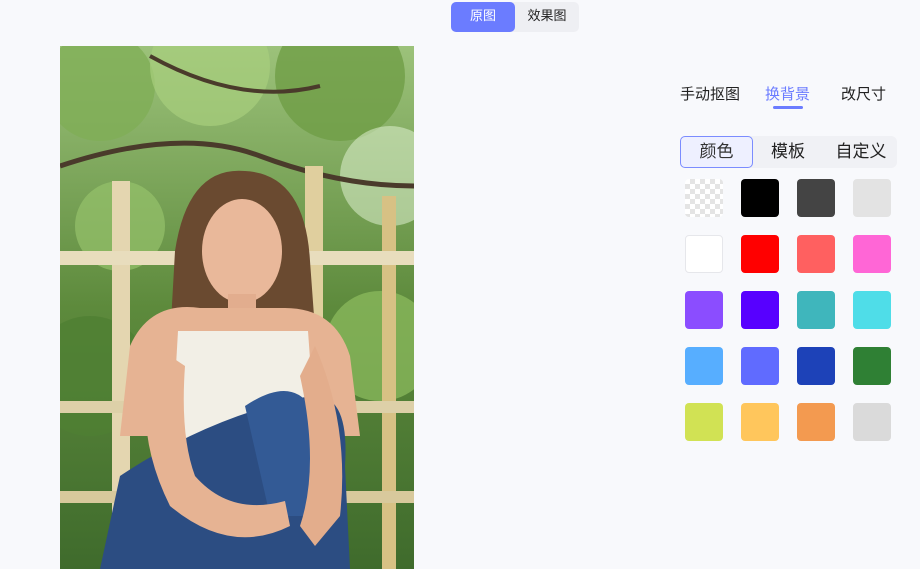 Image resolution: width=920 pixels, height=569 pixels. Describe the element at coordinates (863, 93) in the screenshot. I see `tab-resize: 改尺寸` at that location.